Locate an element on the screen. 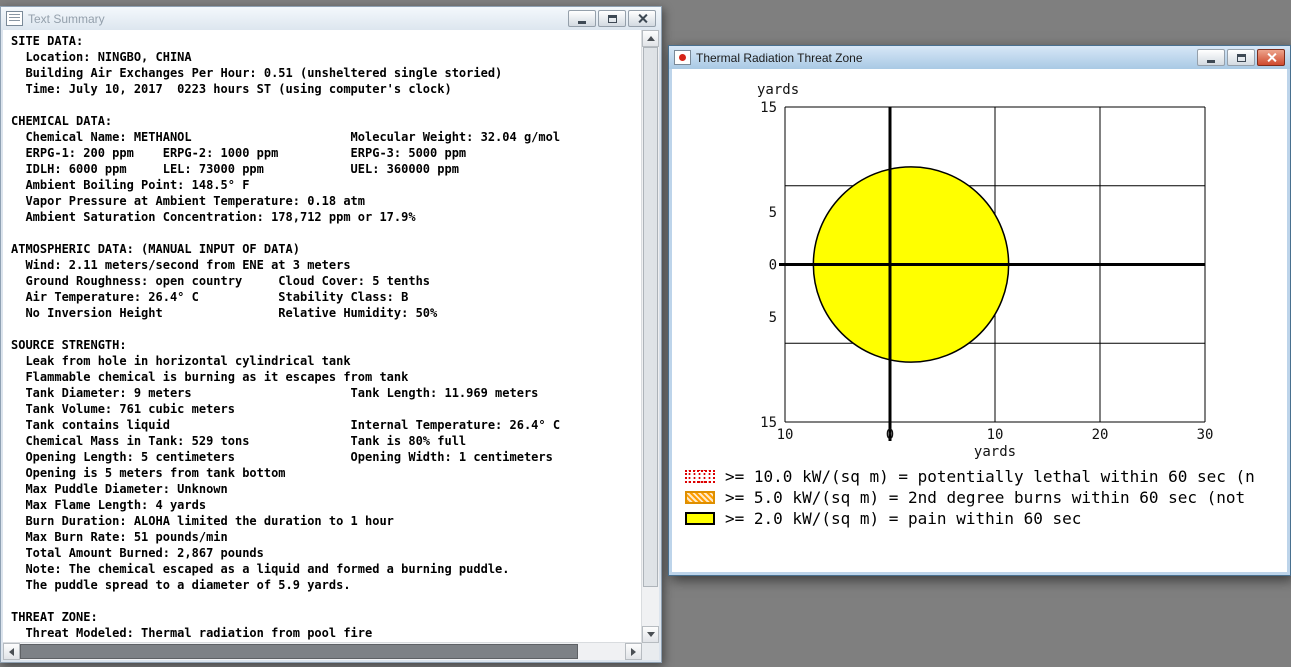  horizontal-scrollbar is located at coordinates (322, 651).